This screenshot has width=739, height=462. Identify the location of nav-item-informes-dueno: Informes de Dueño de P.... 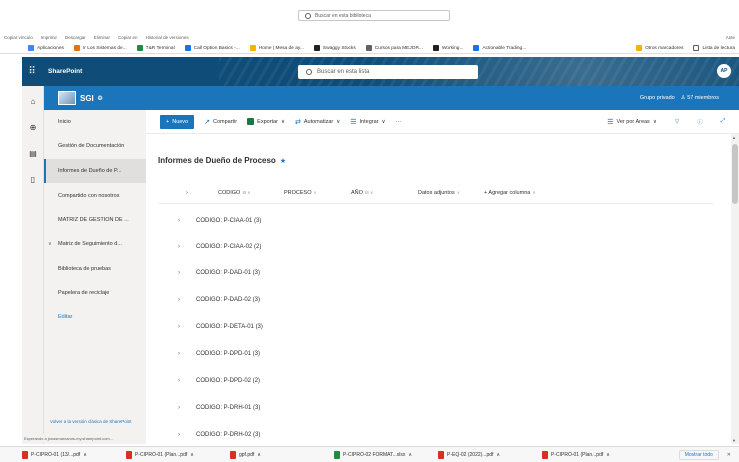
(95, 171).